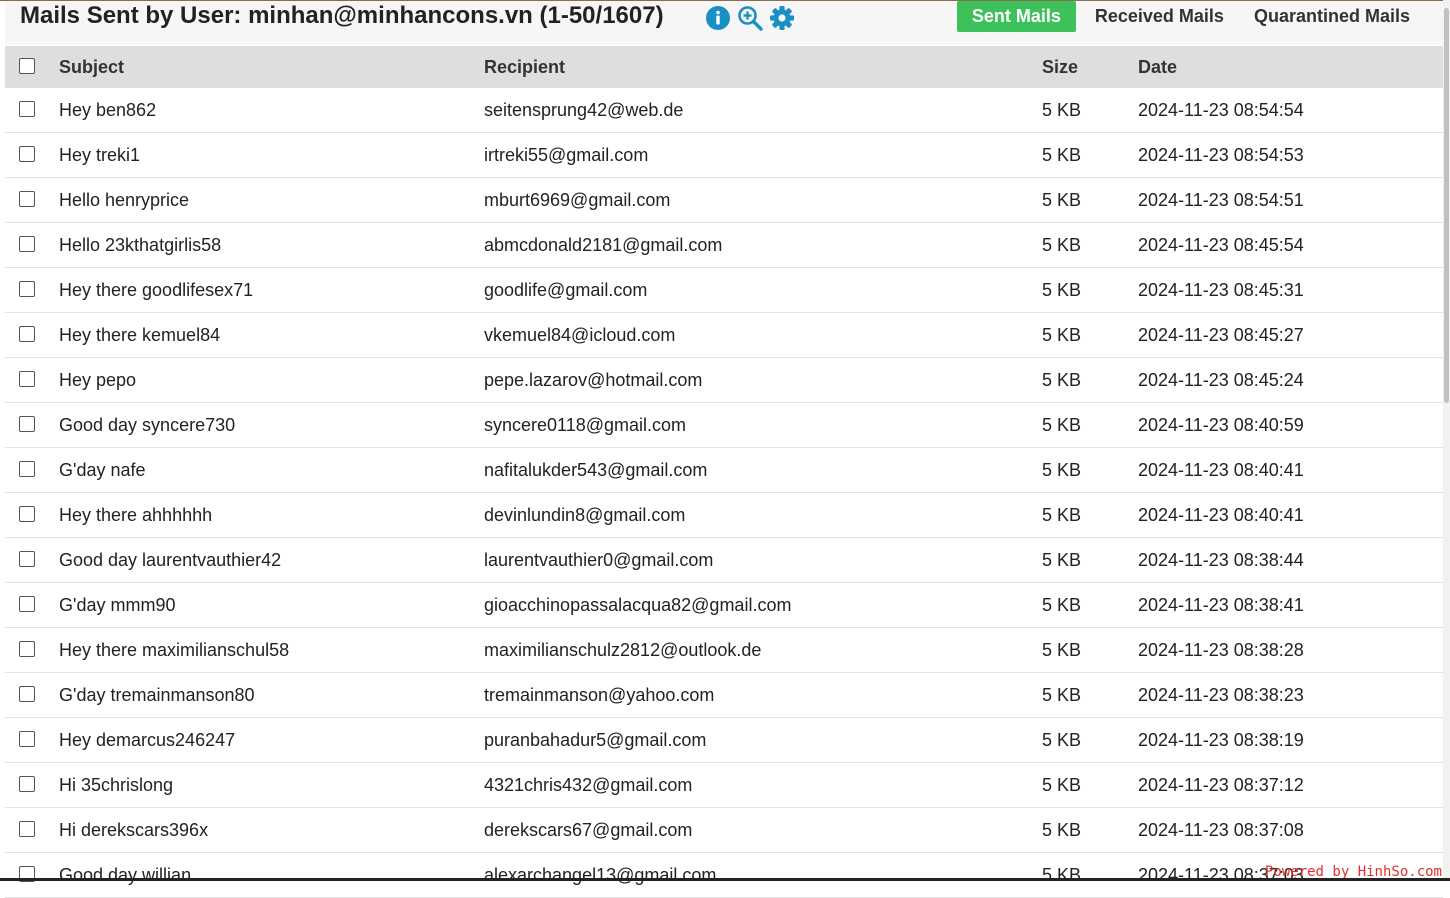  Describe the element at coordinates (763, 605) in the screenshot. I see `recipient-cell: gioacchinopassalacqua82@gmail.com` at that location.